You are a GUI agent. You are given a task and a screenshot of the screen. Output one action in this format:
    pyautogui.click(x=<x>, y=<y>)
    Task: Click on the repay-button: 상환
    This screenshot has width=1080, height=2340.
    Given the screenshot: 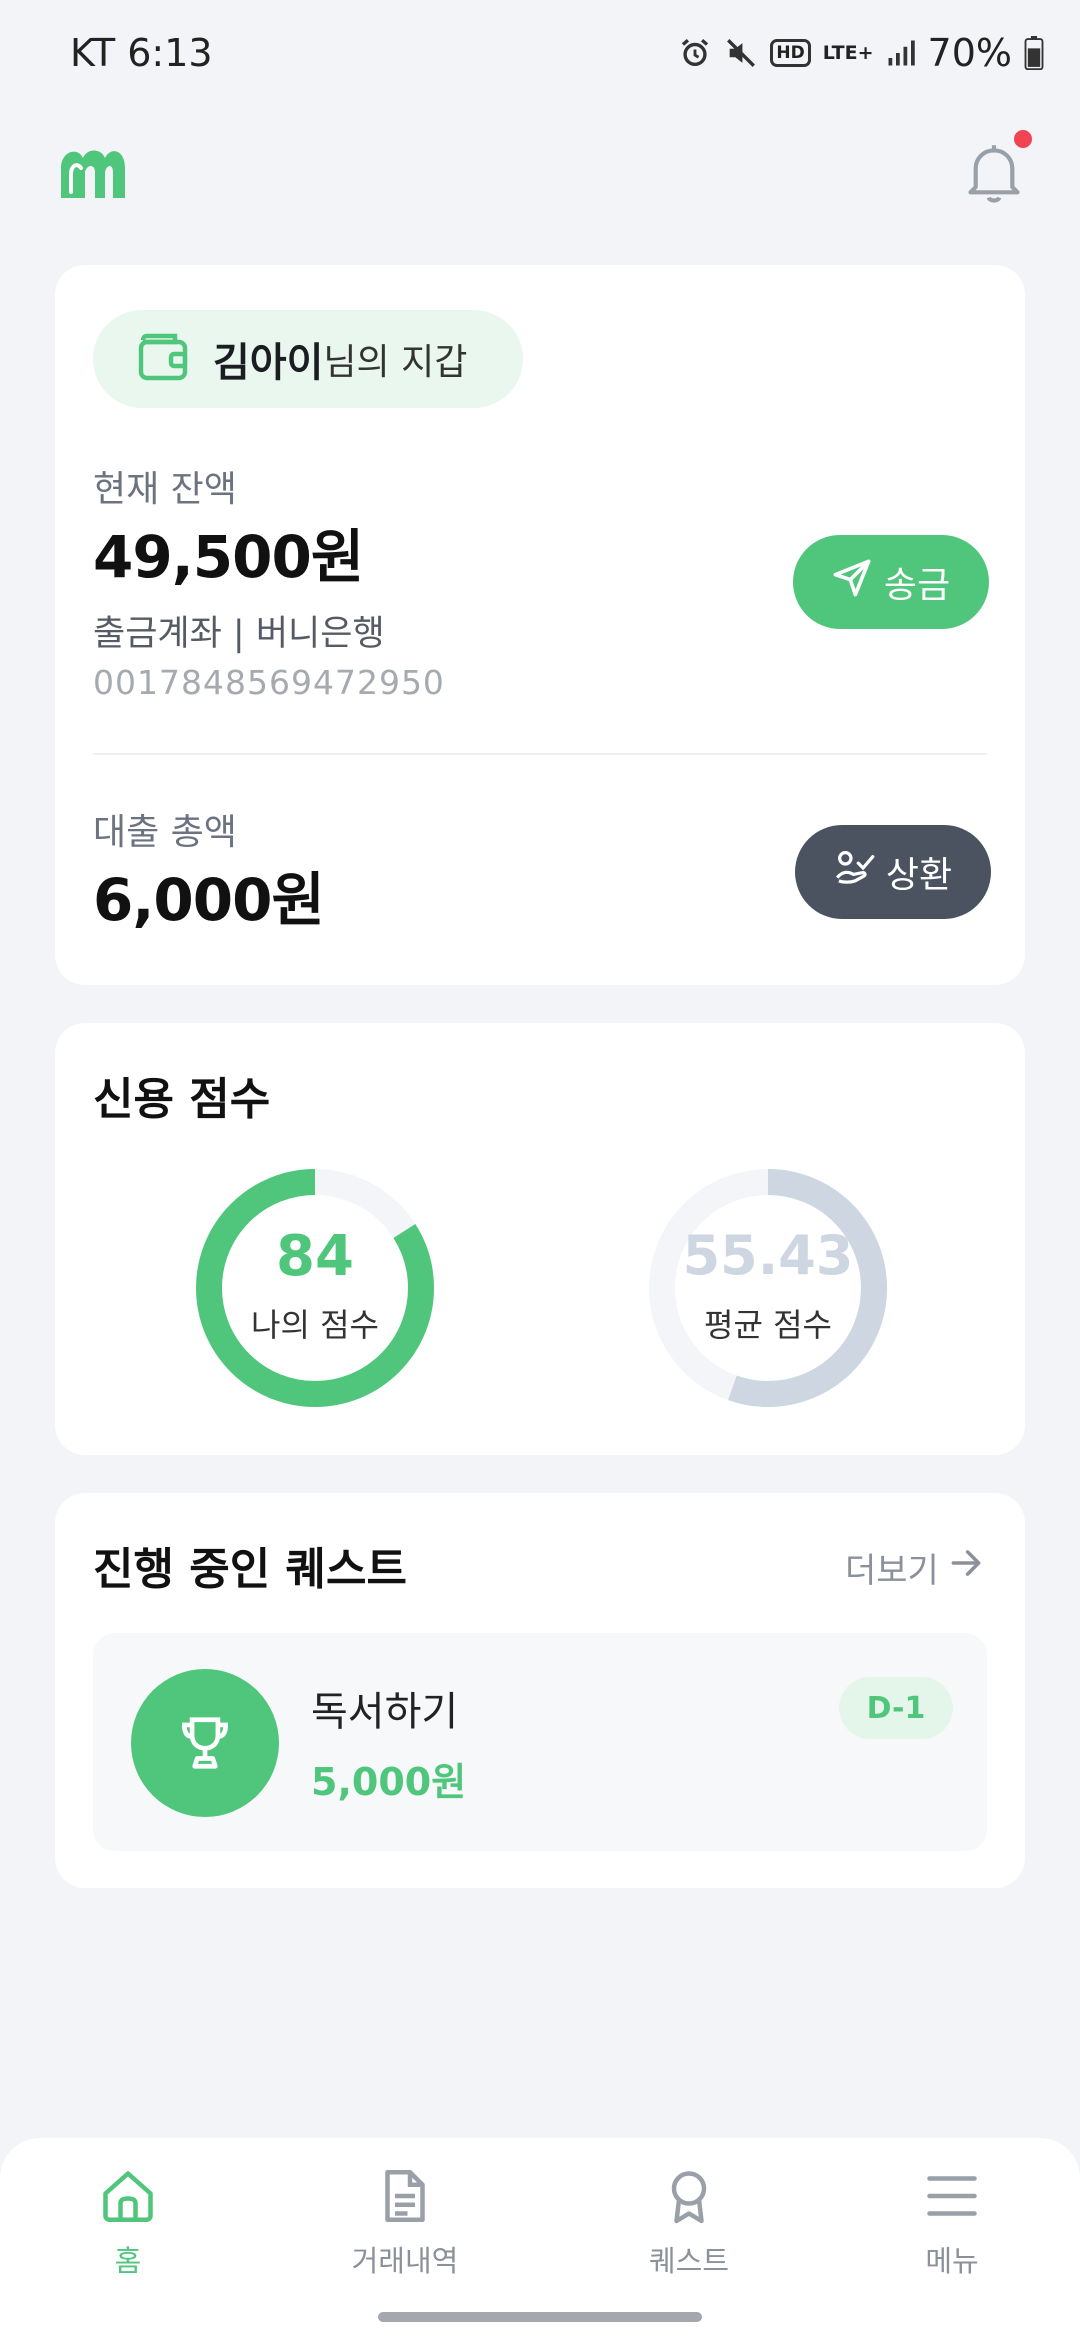 What is the action you would take?
    pyautogui.click(x=893, y=872)
    